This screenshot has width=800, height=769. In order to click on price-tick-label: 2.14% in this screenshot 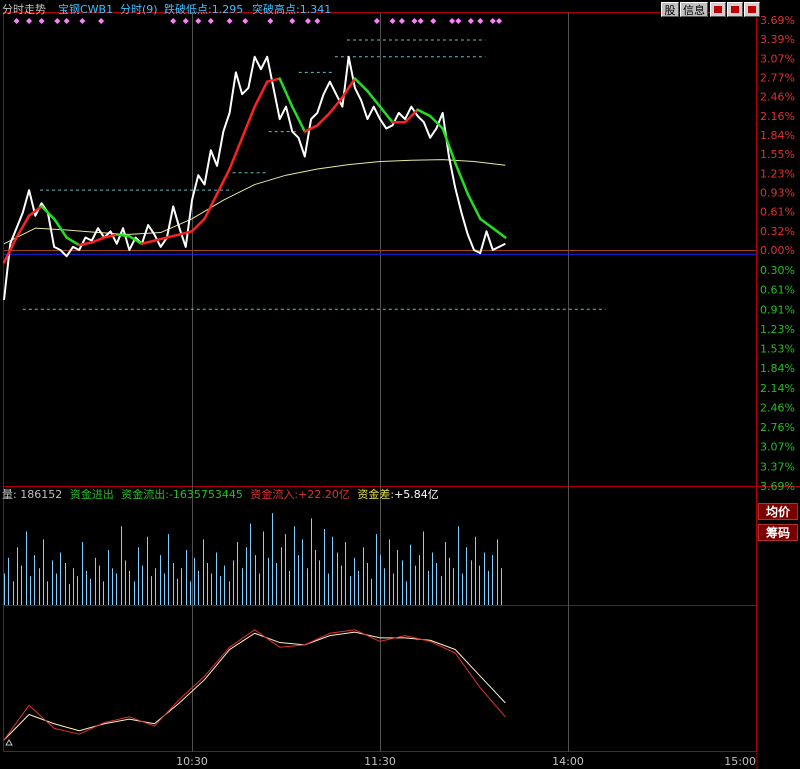, I will do `click(777, 388)`.